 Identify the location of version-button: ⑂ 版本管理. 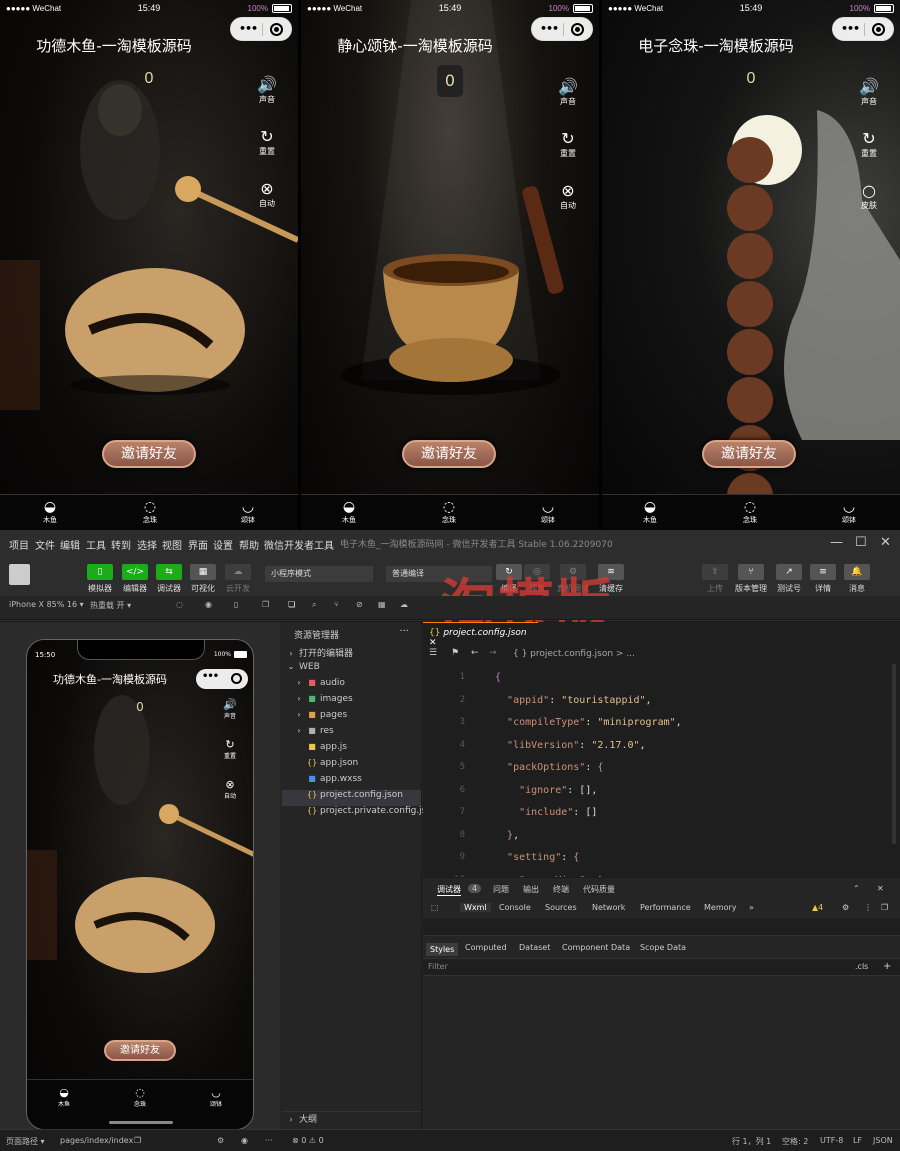
(751, 579).